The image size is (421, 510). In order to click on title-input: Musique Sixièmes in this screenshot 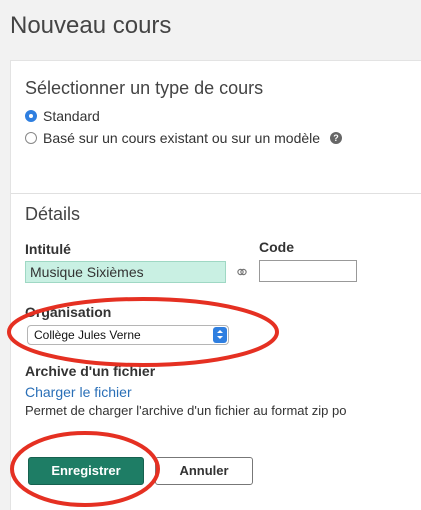, I will do `click(125, 272)`.